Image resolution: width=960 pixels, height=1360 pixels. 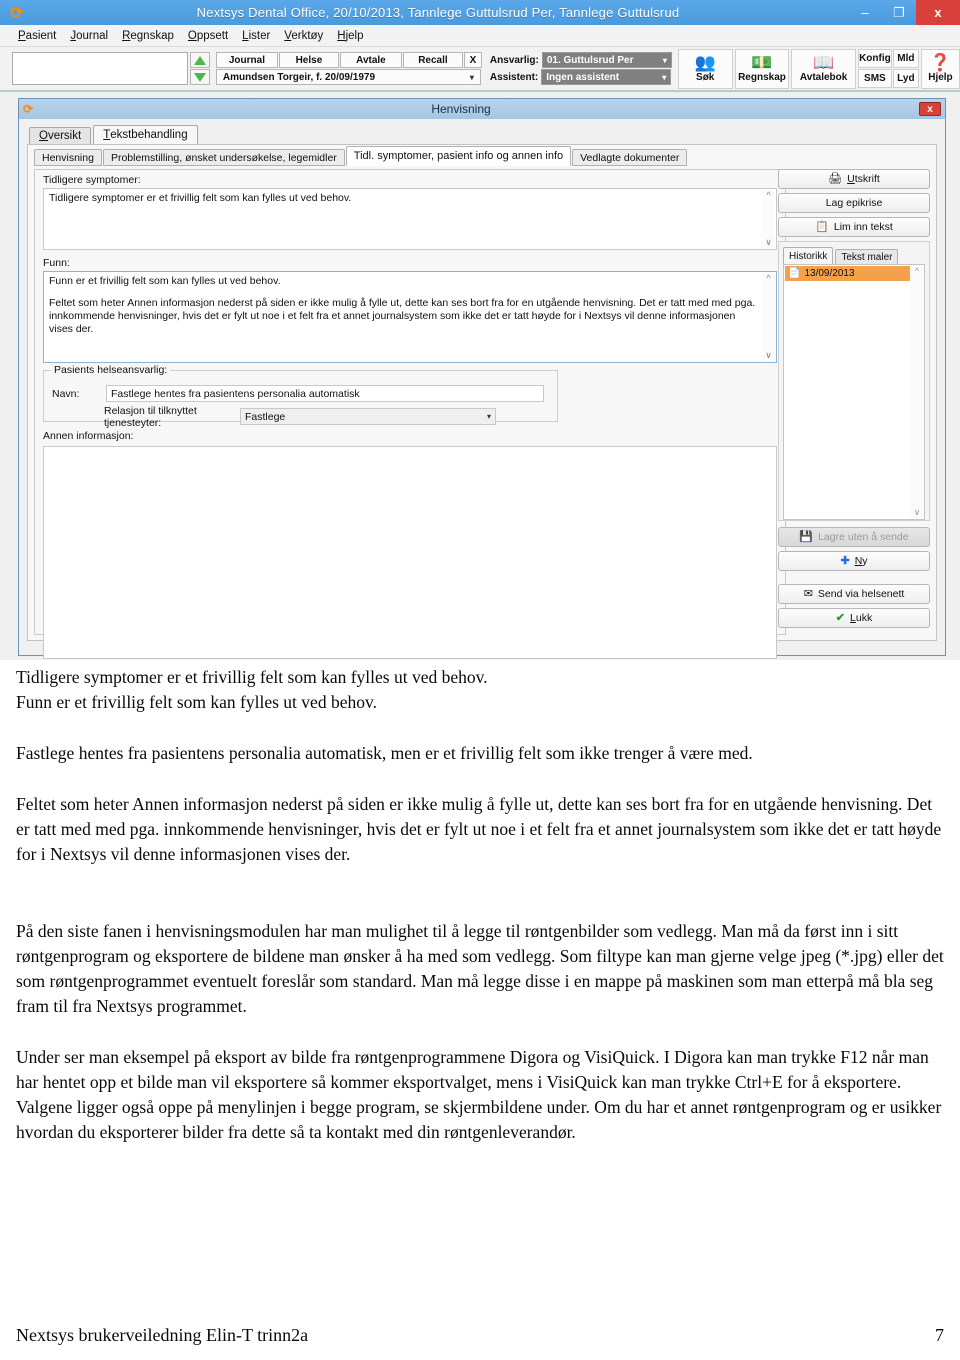 What do you see at coordinates (484, 134) in the screenshot?
I see `outer-tab-strip: Oversikt Tekstbehandling` at bounding box center [484, 134].